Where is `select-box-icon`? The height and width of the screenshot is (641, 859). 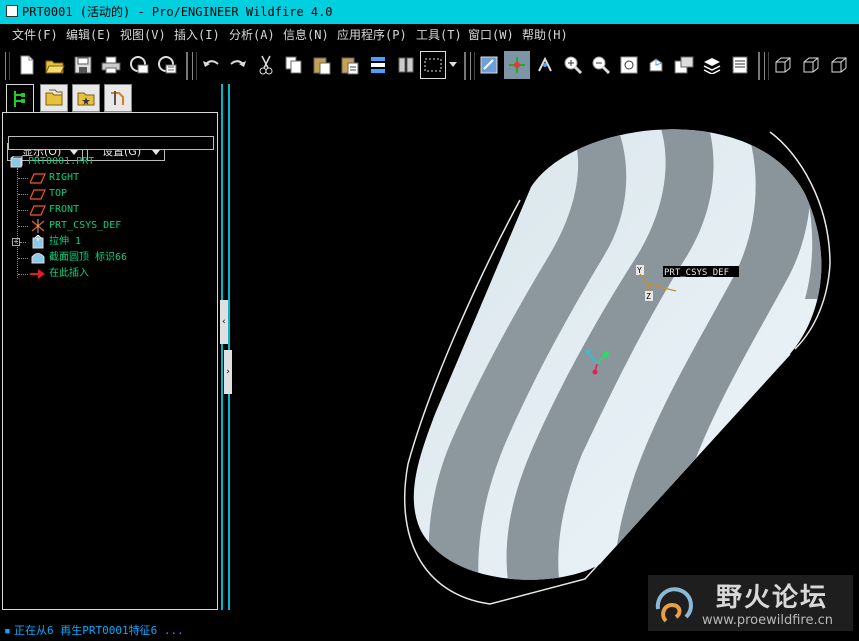
select-box-icon is located at coordinates (433, 65).